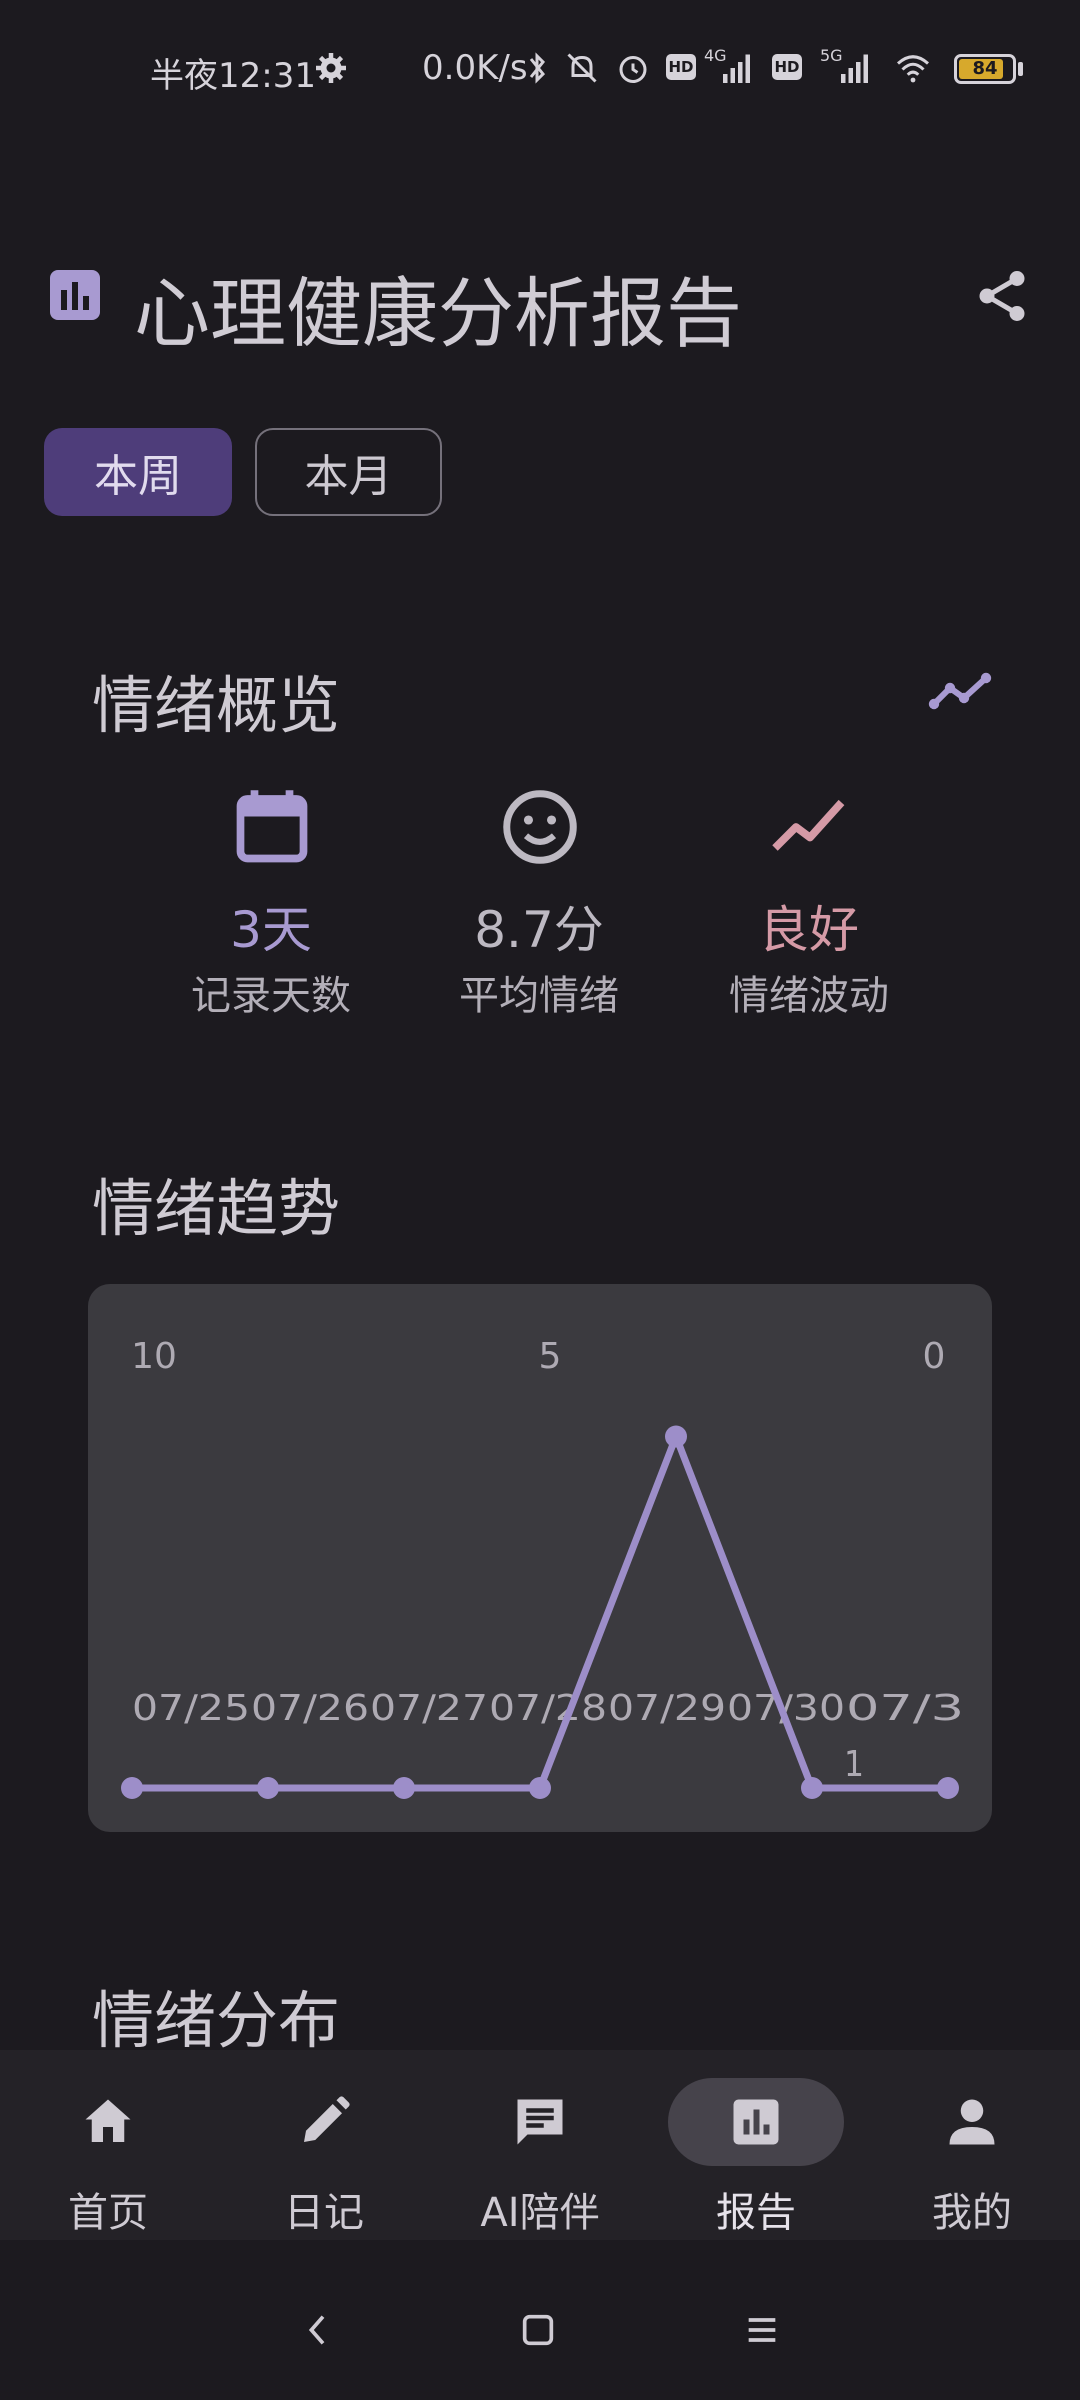 The image size is (1080, 2400). Describe the element at coordinates (271, 996) in the screenshot. I see `record-days-label: 记录天数` at that location.